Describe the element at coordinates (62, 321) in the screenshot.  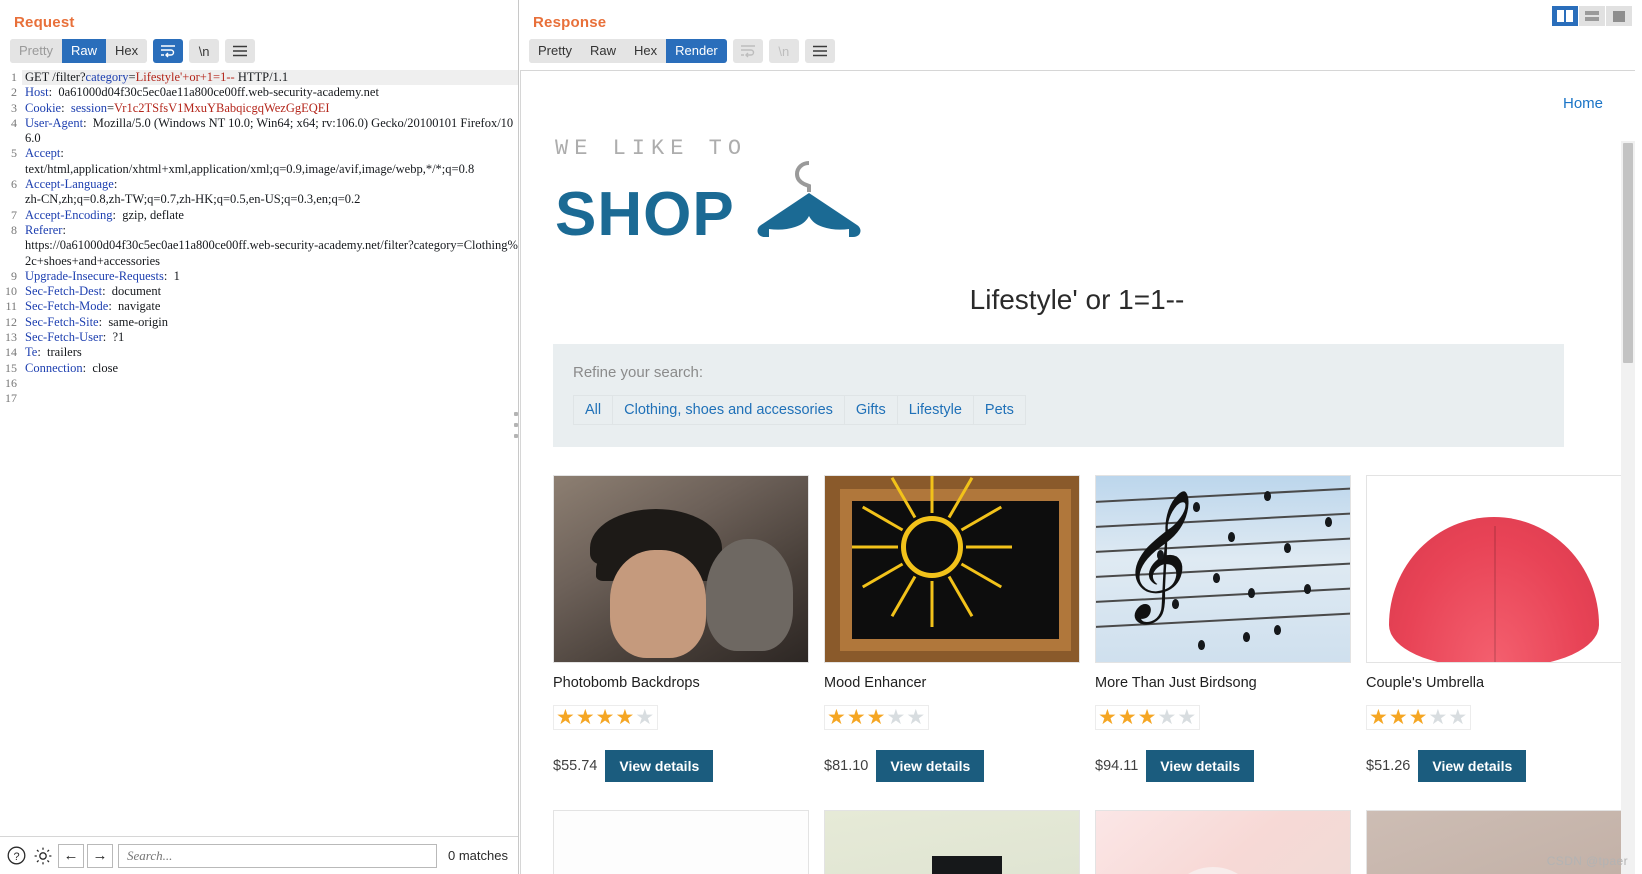
I see `token: Sec-Fetch-Site` at that location.